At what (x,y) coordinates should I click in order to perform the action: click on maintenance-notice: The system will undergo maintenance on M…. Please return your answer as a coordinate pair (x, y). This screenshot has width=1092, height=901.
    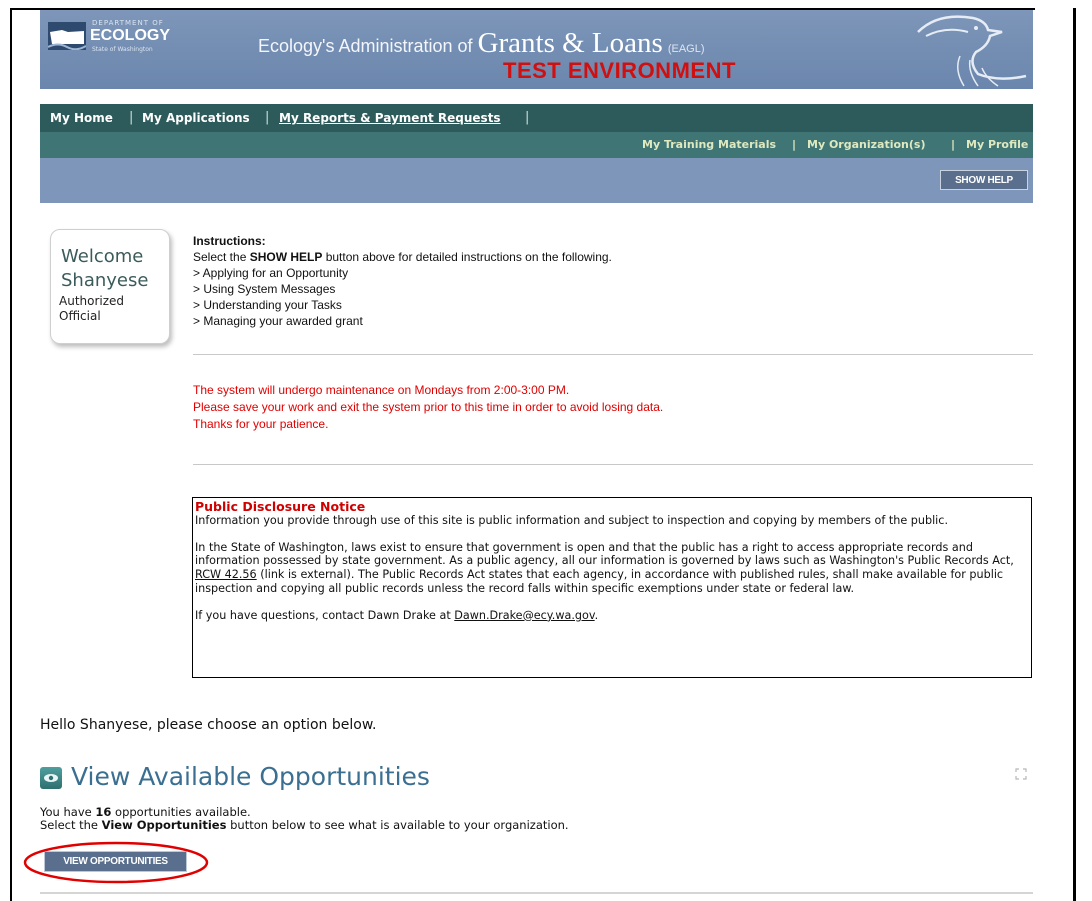
    Looking at the image, I should click on (428, 407).